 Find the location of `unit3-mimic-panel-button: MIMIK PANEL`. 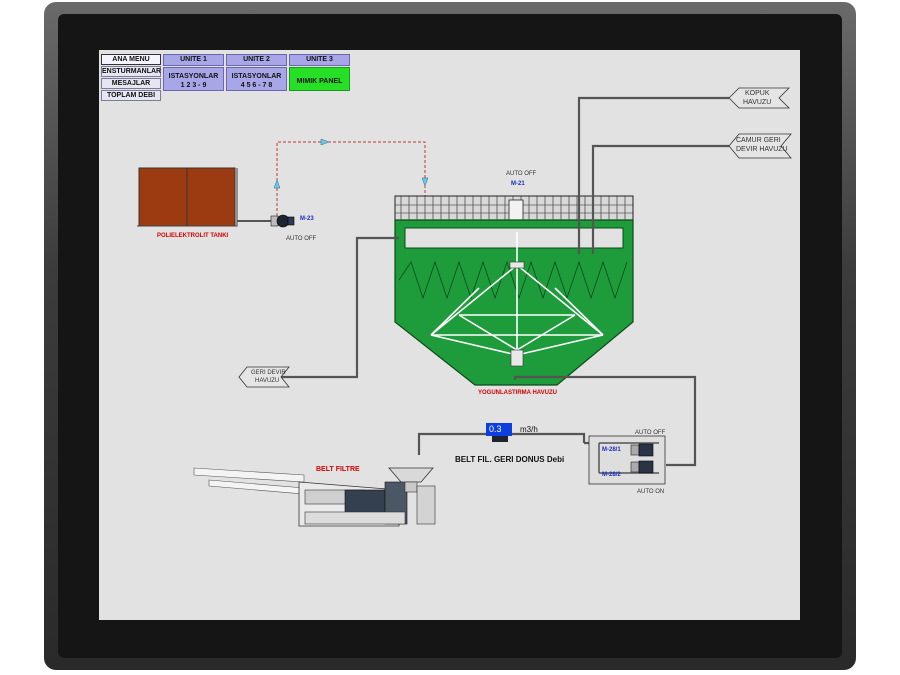

unit3-mimic-panel-button: MIMIK PANEL is located at coordinates (319, 79).